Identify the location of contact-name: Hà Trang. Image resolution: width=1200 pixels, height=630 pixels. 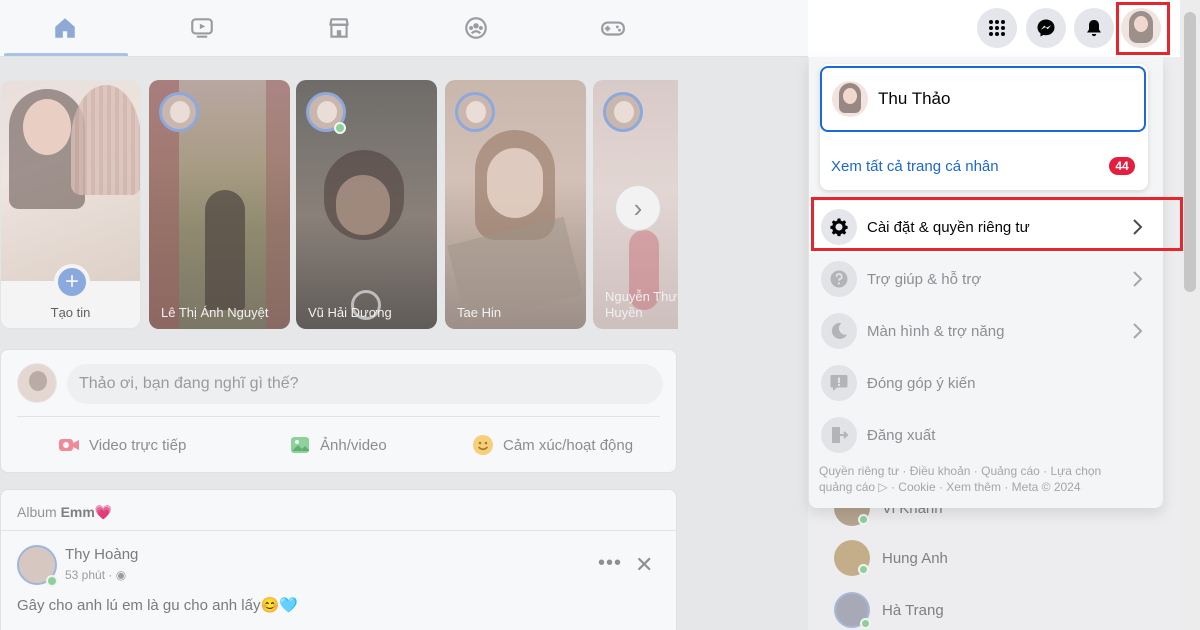
(913, 610).